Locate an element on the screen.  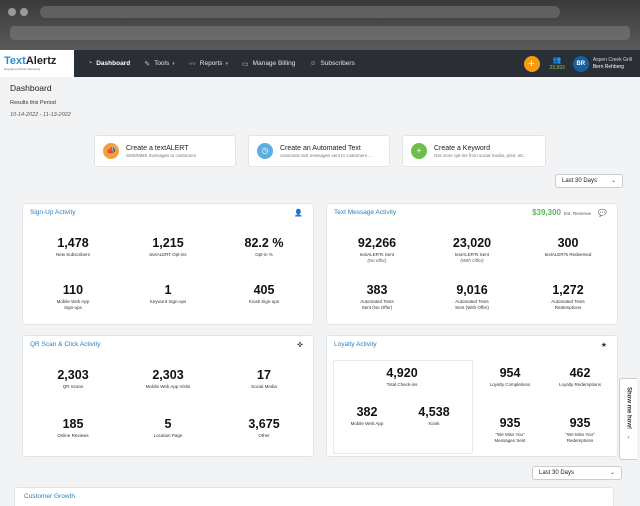
metric-value: 300 is located at coordinates (568, 243).